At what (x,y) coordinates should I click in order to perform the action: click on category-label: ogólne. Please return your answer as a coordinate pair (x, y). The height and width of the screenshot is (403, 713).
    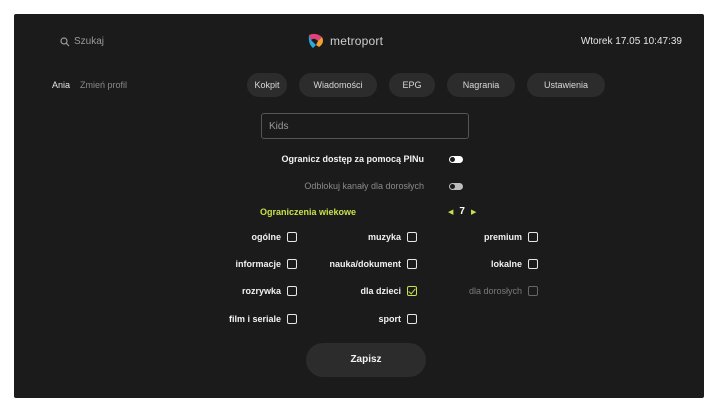
    Looking at the image, I should click on (266, 237).